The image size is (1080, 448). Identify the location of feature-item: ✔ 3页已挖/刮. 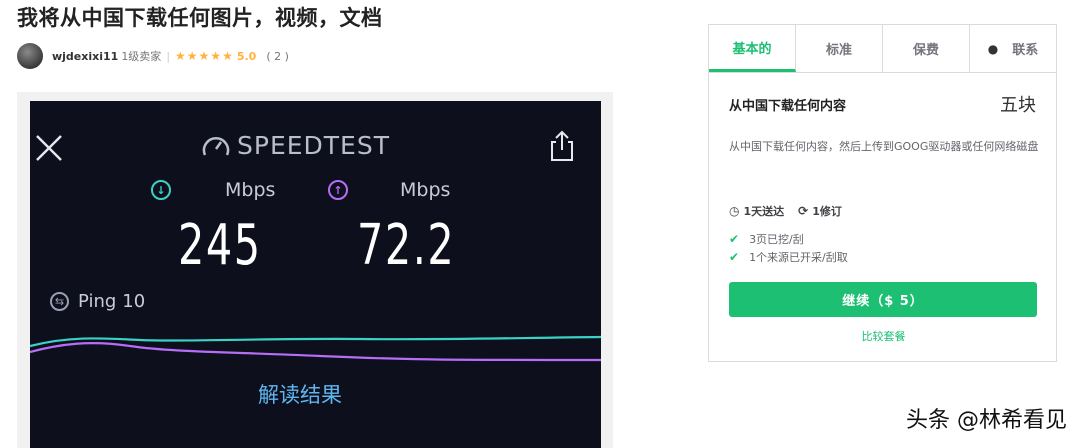
(766, 239).